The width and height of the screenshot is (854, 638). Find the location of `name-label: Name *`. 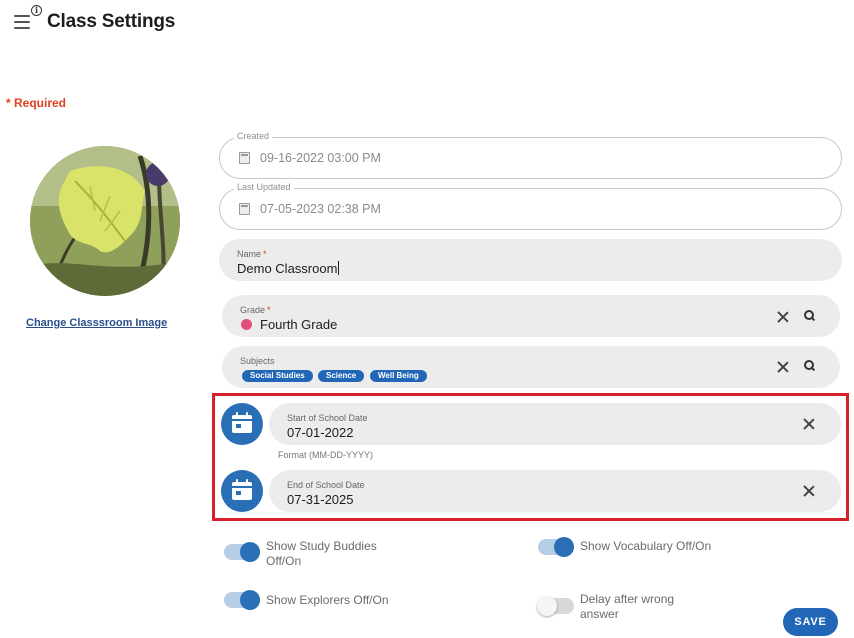

name-label: Name * is located at coordinates (252, 254).